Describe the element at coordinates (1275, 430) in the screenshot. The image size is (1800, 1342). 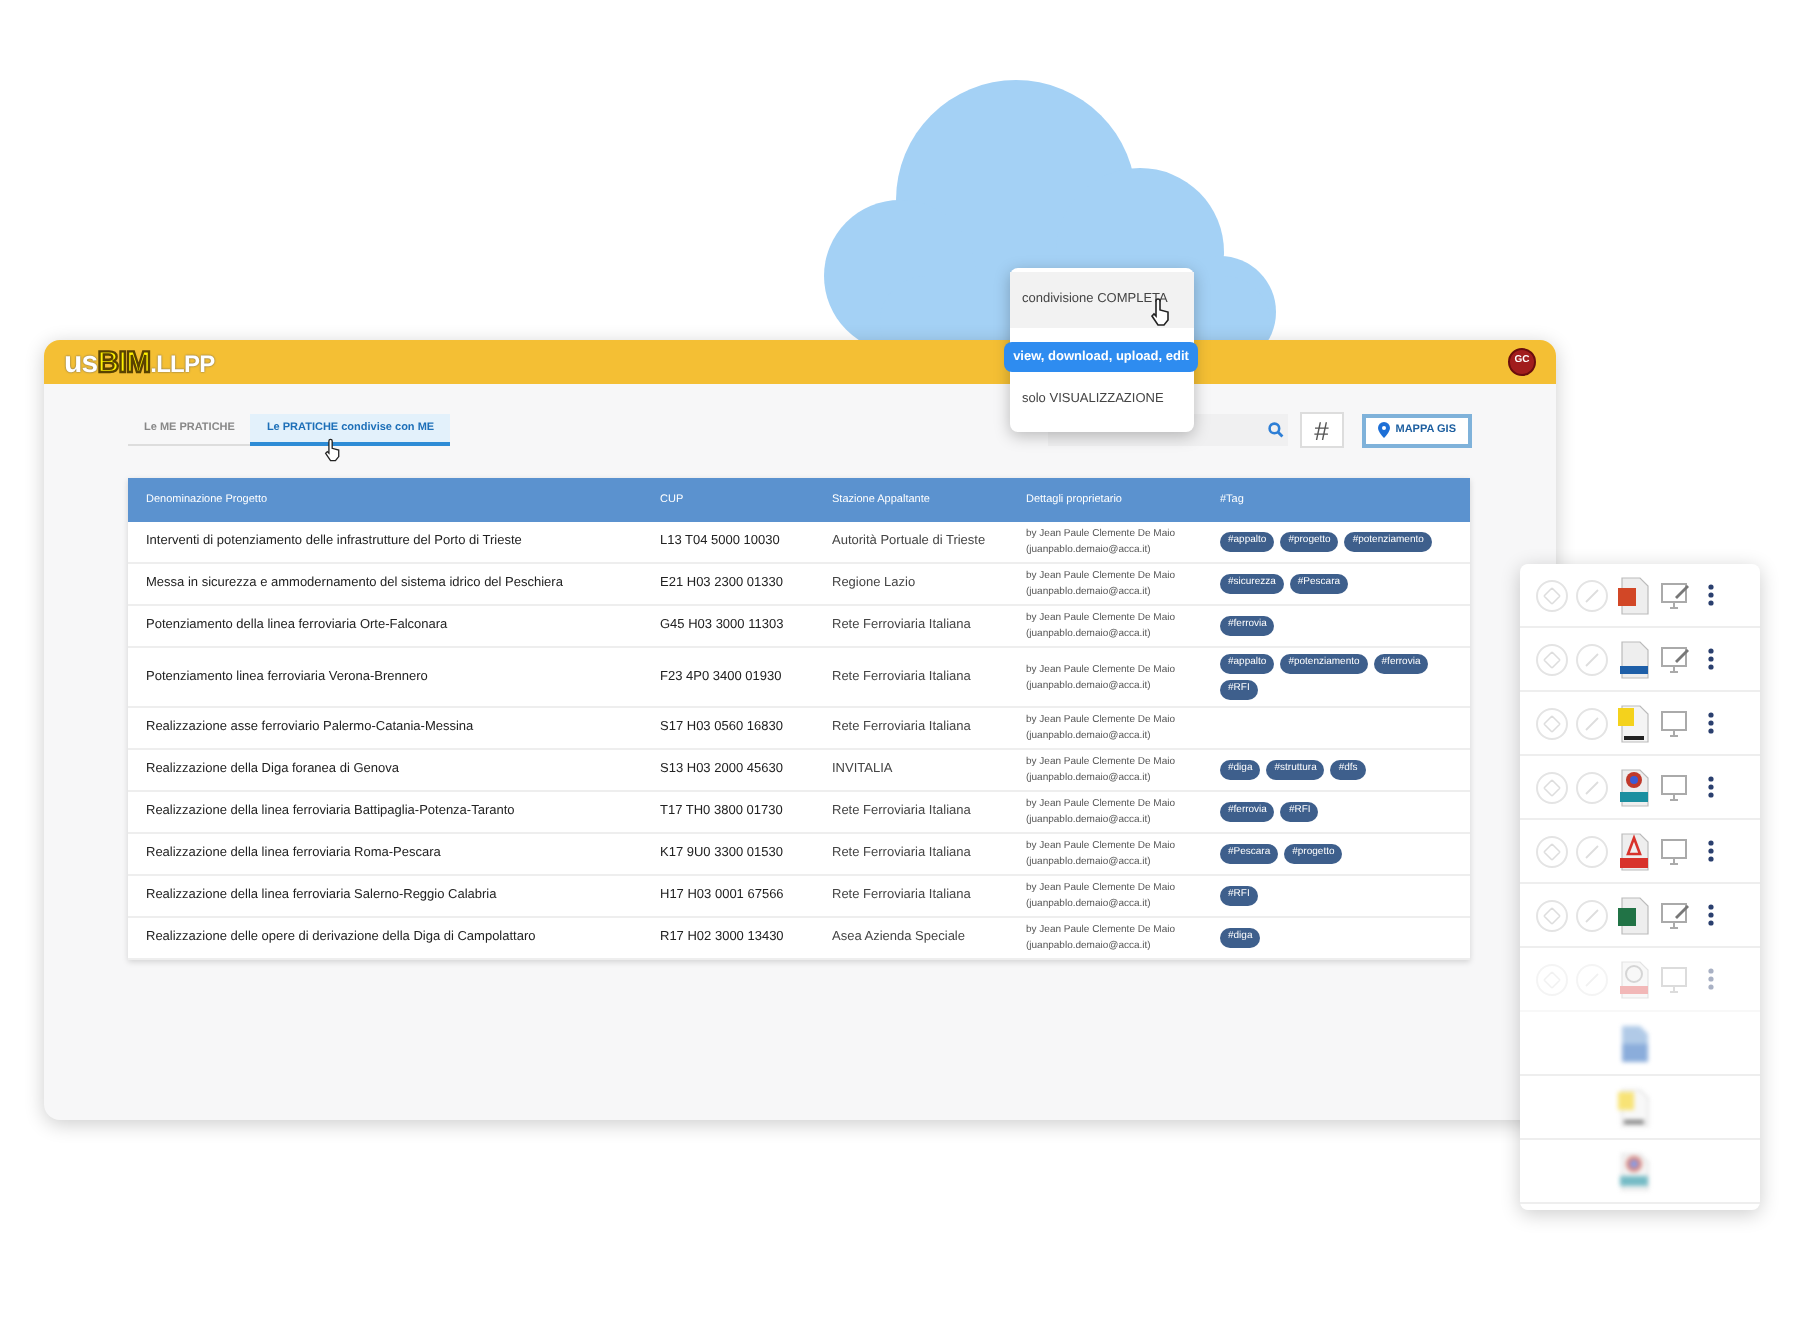
I see `search-icon` at that location.